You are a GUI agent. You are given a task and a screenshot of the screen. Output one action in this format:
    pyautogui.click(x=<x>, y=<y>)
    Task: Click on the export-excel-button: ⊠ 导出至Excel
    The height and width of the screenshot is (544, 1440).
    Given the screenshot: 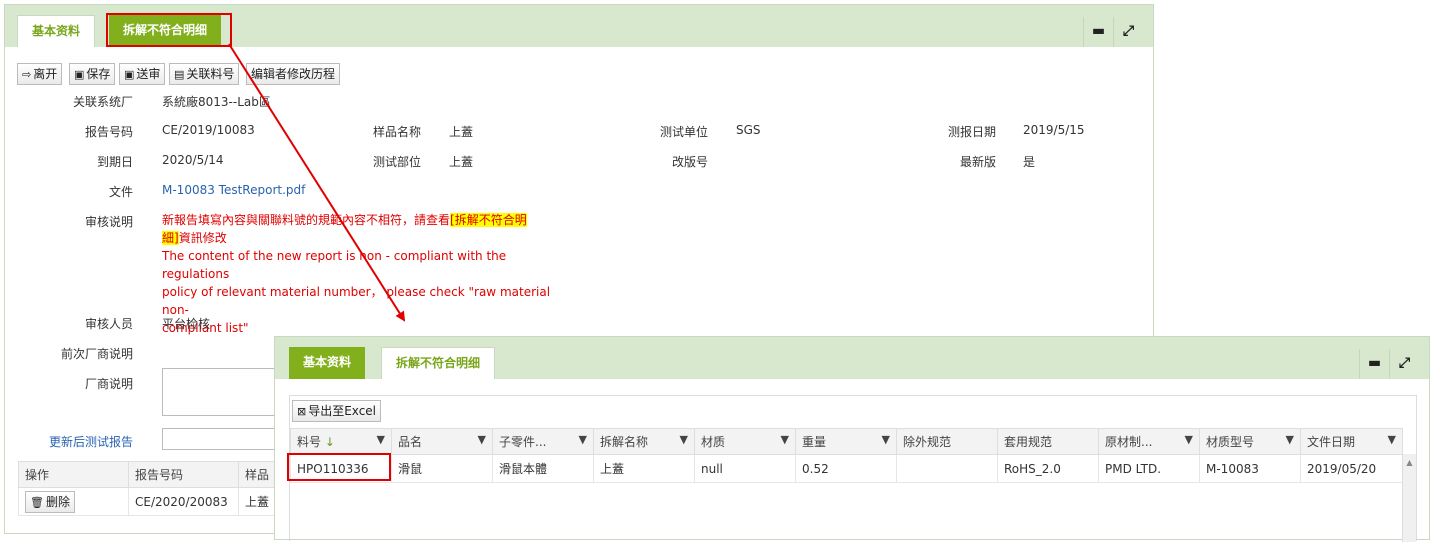 What is the action you would take?
    pyautogui.click(x=337, y=411)
    